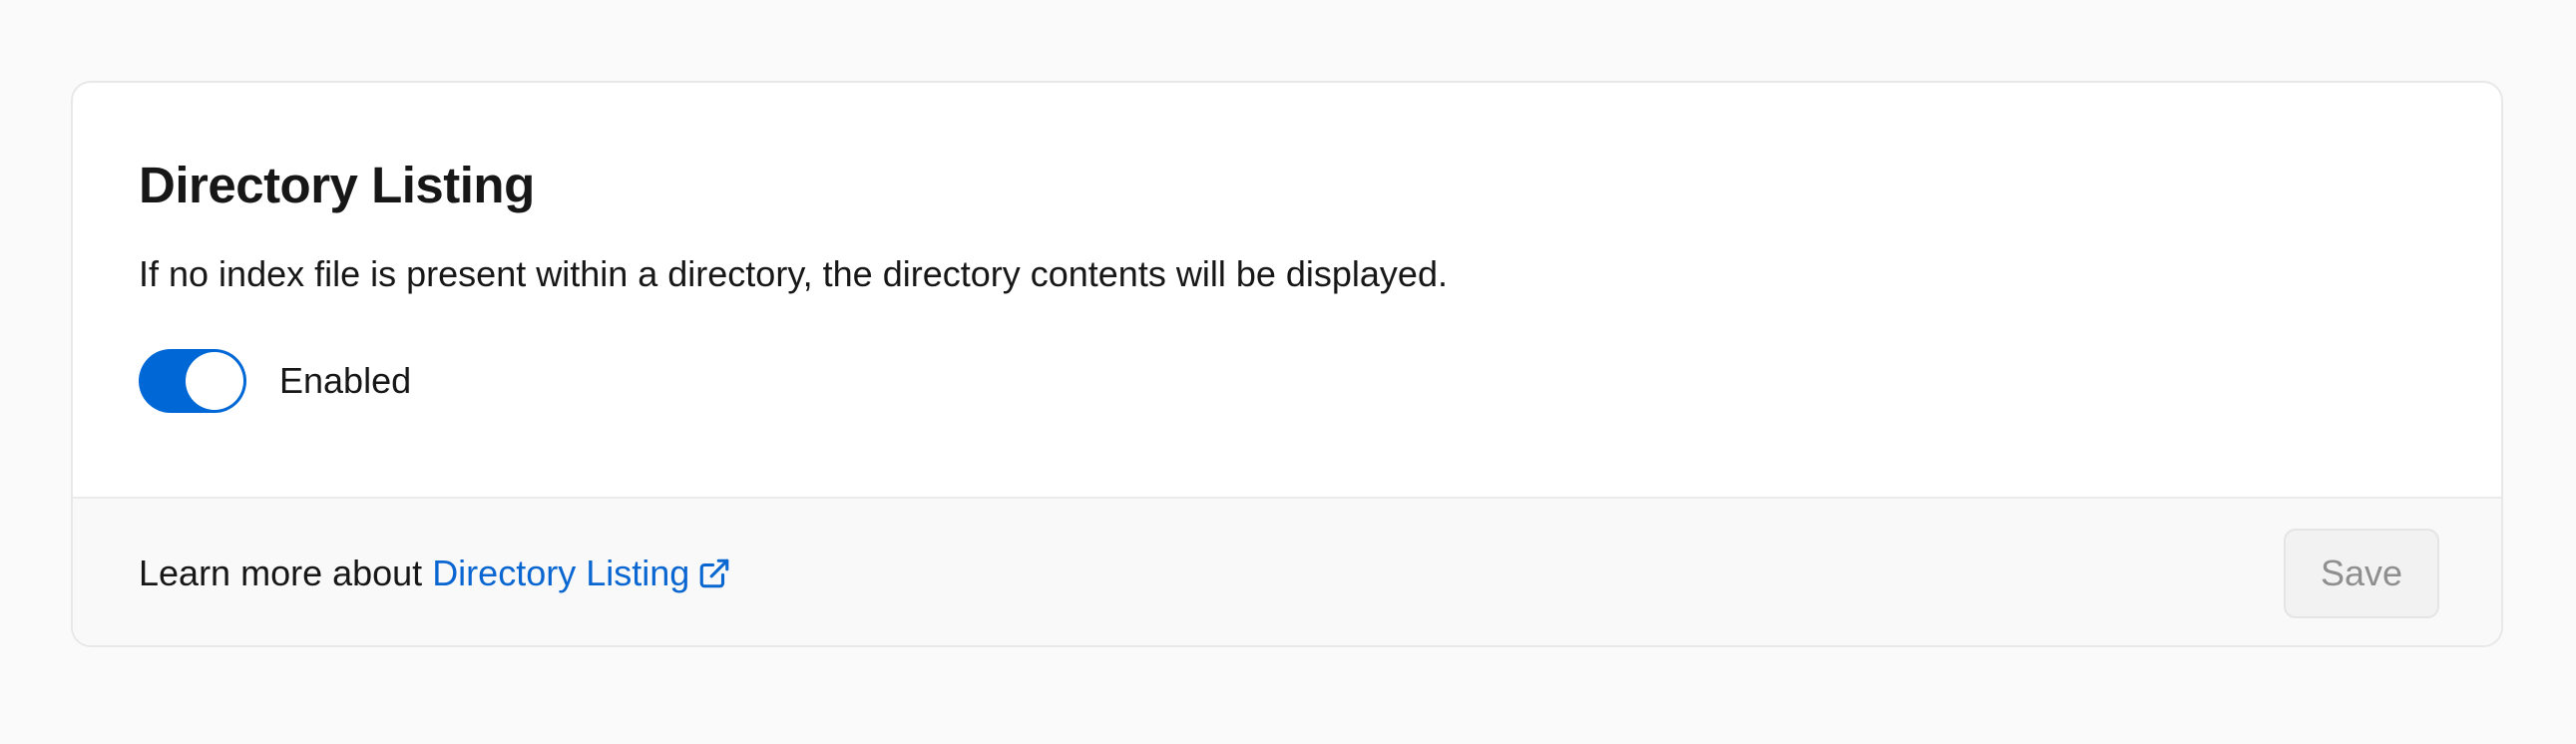 The height and width of the screenshot is (744, 2576). I want to click on directory-listing-toggle, so click(192, 381).